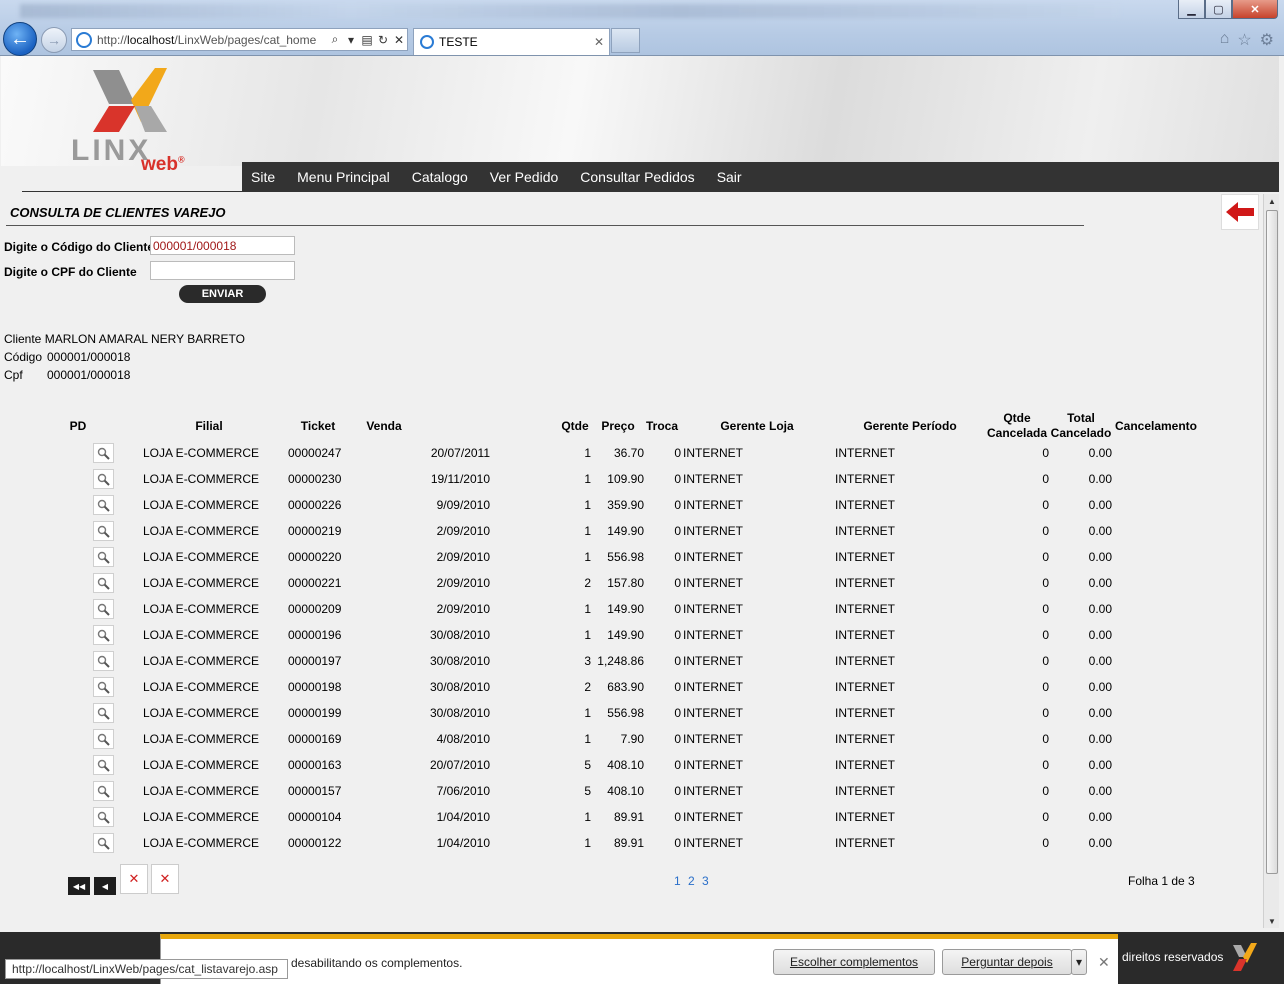  Describe the element at coordinates (637, 177) in the screenshot. I see `menu-item-consultar-pedidos: Consultar Pedidos` at that location.